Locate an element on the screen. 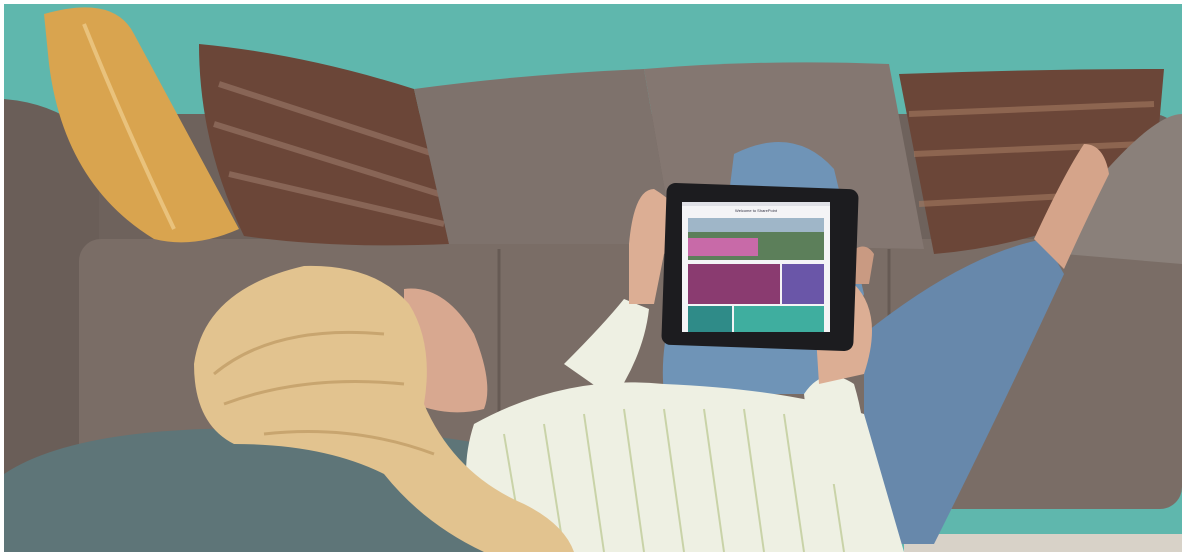  magenta-tile is located at coordinates (734, 284).